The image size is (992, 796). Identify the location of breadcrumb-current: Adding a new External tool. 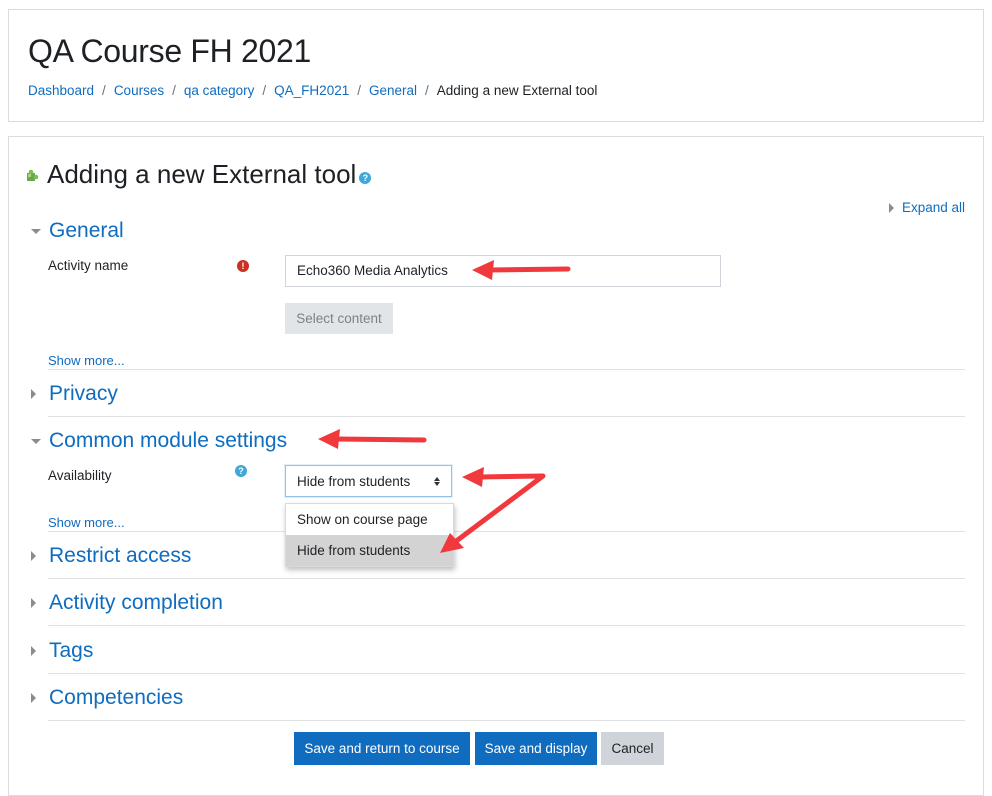
(517, 90).